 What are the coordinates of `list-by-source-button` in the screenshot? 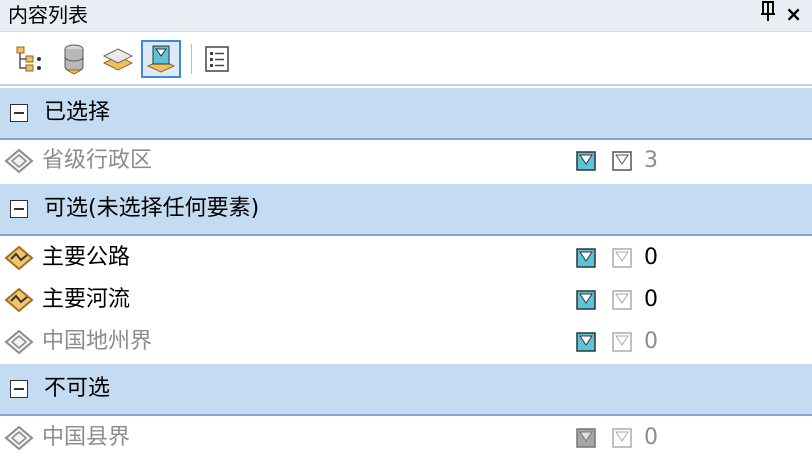 It's located at (74, 59).